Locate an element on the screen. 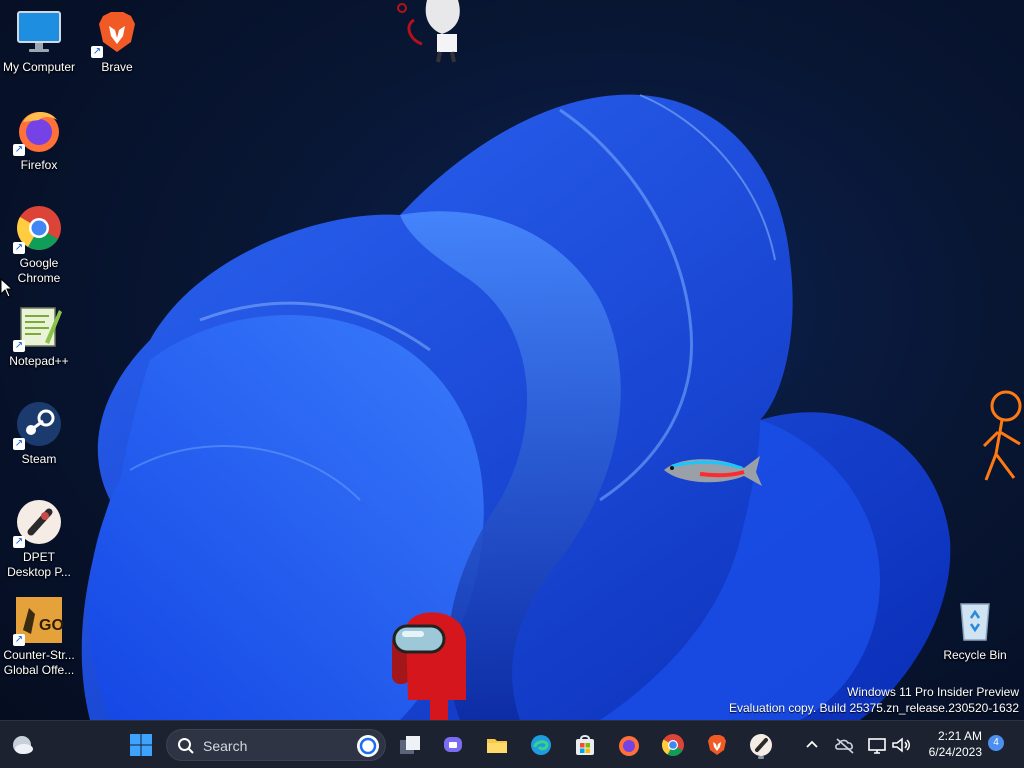 Image resolution: width=1024 pixels, height=768 pixels. start-icon is located at coordinates (141, 745).